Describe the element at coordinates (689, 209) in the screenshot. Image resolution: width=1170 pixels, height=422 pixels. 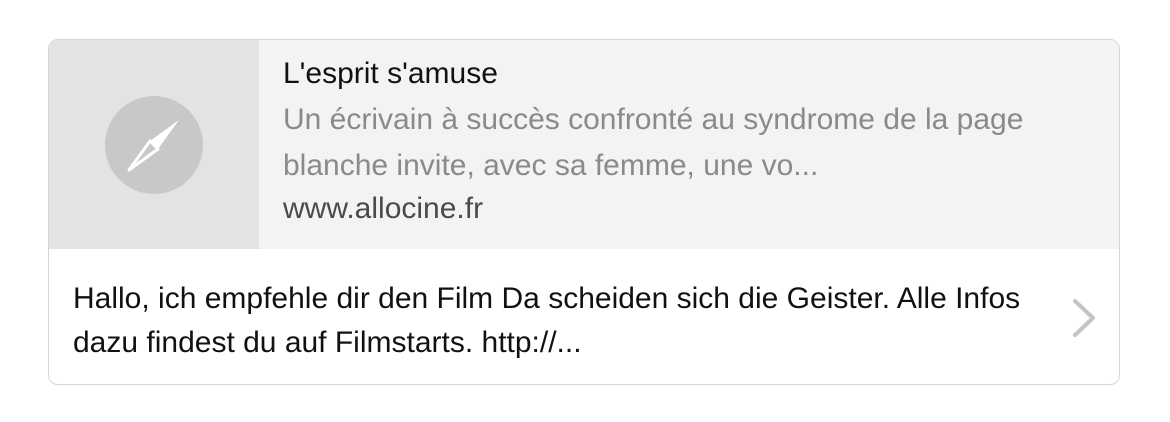
I see `link-url: www.allocine.fr` at that location.